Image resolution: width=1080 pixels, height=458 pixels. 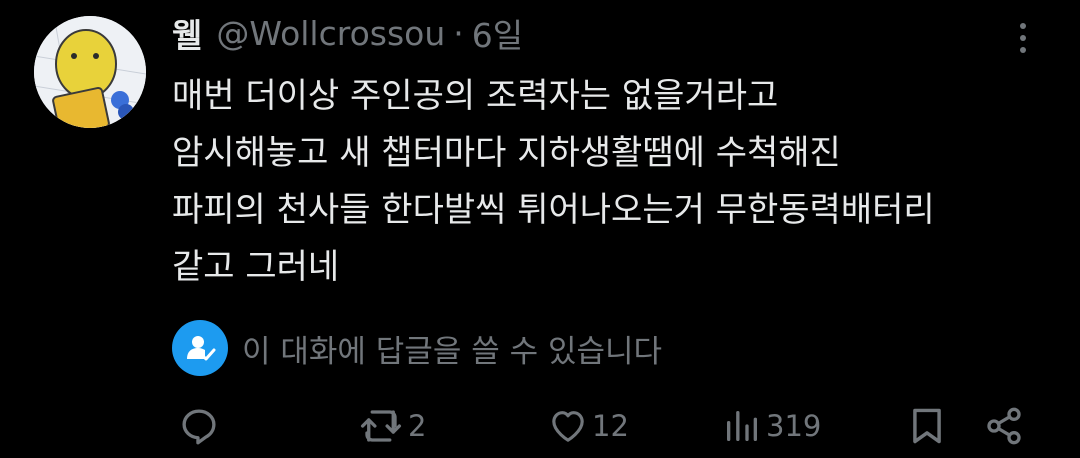 I want to click on share-icon, so click(x=1004, y=426).